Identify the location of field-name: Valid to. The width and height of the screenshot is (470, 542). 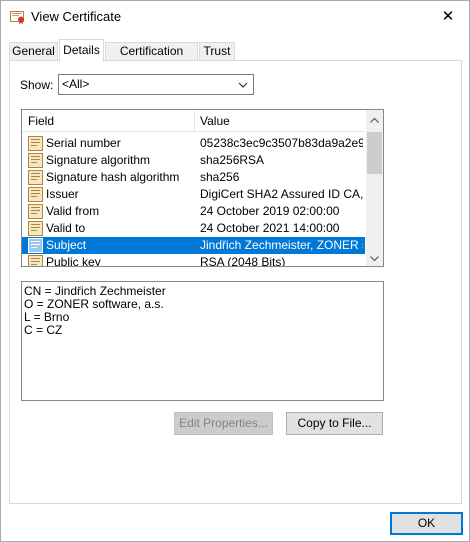
(66, 228).